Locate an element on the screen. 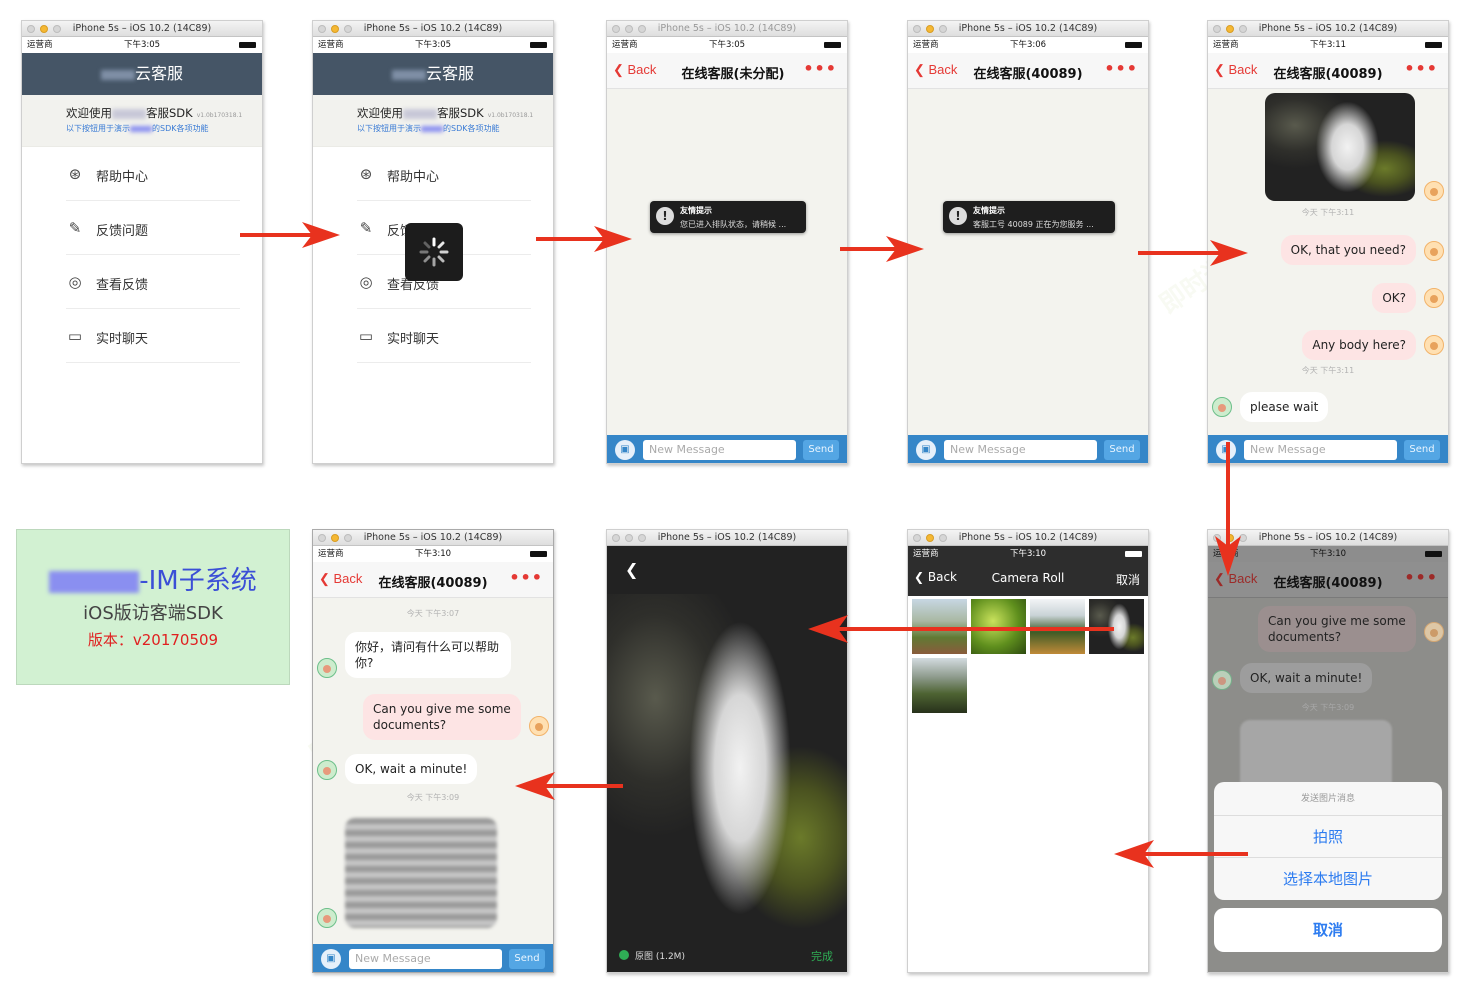 This screenshot has width=1466, height=991. menu-item-feedback: ✎ 反馈问题 is located at coordinates (153, 228).